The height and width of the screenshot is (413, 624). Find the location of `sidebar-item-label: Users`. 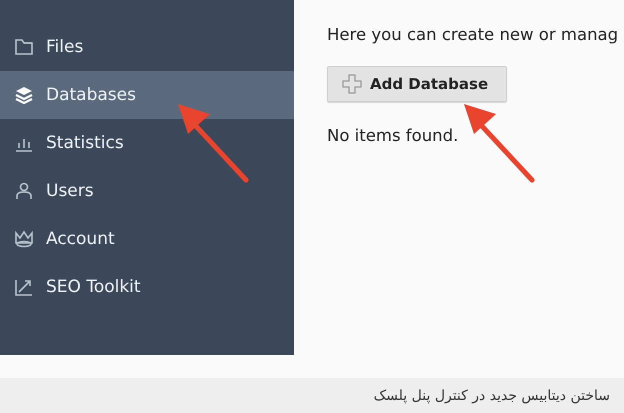

sidebar-item-label: Users is located at coordinates (70, 191).